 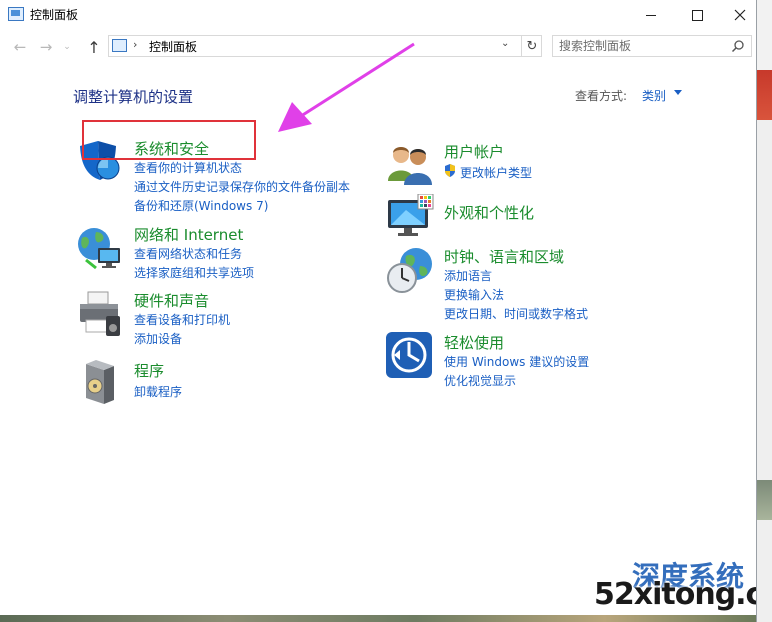 I want to click on link-change-input-method: 更换输入法, so click(x=474, y=294).